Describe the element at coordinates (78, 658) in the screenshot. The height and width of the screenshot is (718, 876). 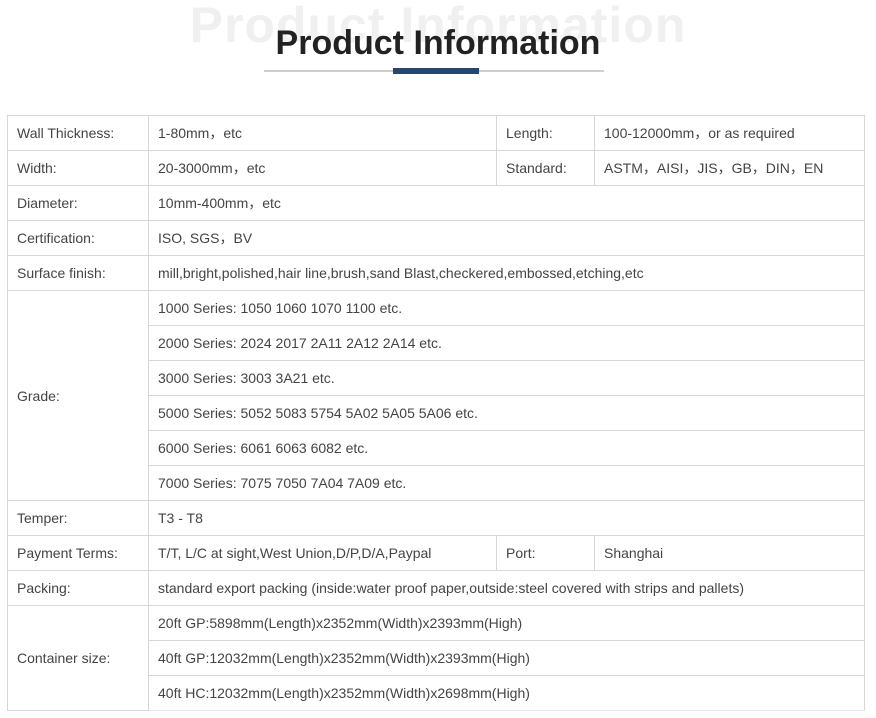
I see `spec-label-container-size: Container size:` at that location.